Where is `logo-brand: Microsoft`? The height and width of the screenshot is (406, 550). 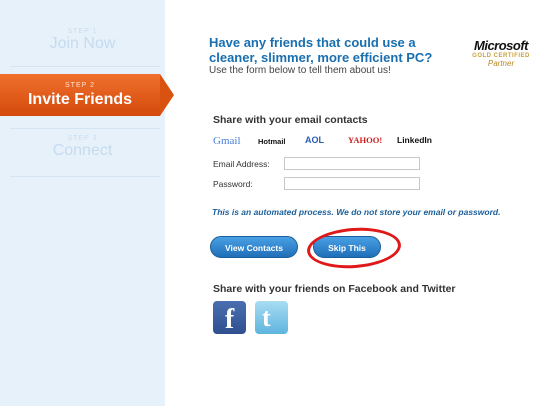 logo-brand: Microsoft is located at coordinates (501, 45).